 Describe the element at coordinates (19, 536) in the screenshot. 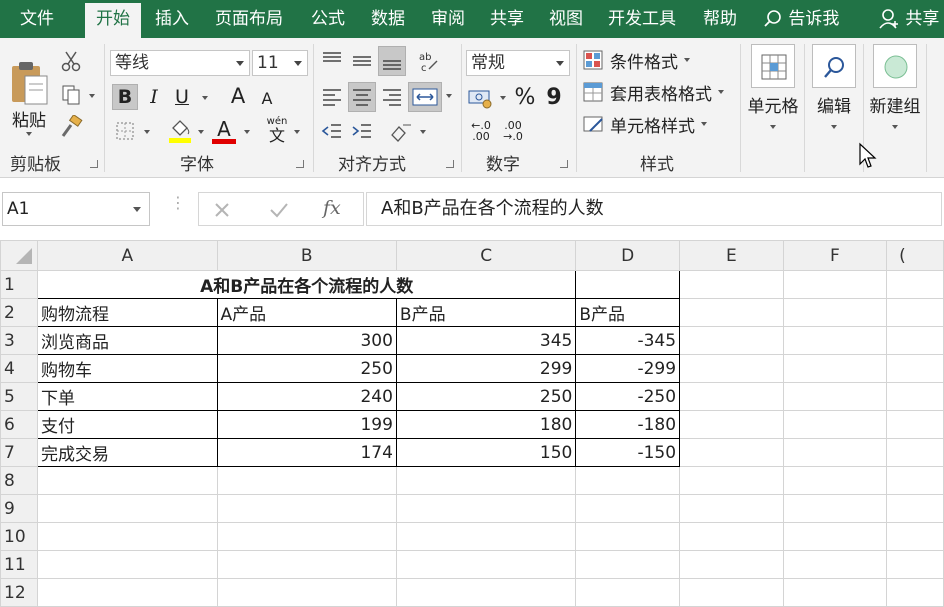

I see `row-header: 10` at that location.